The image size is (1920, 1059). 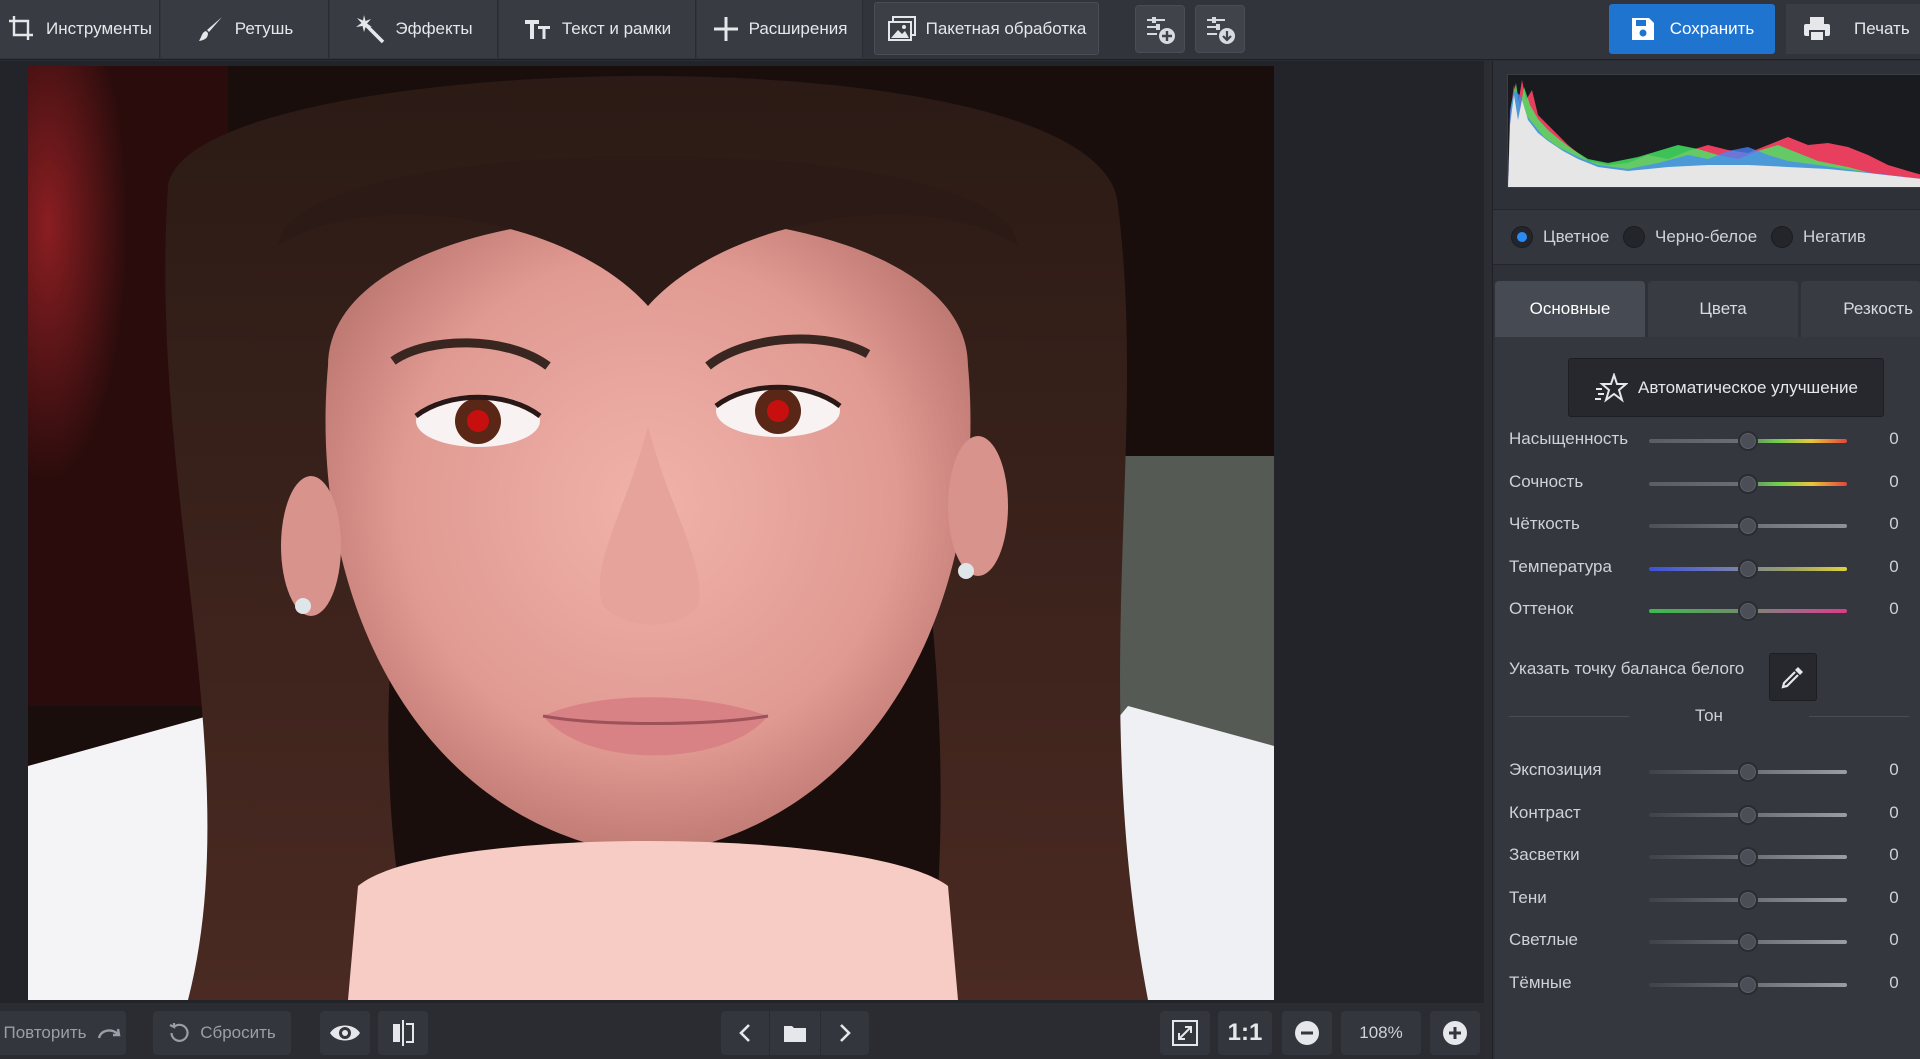 I want to click on slider-label: Температура, so click(x=1560, y=566).